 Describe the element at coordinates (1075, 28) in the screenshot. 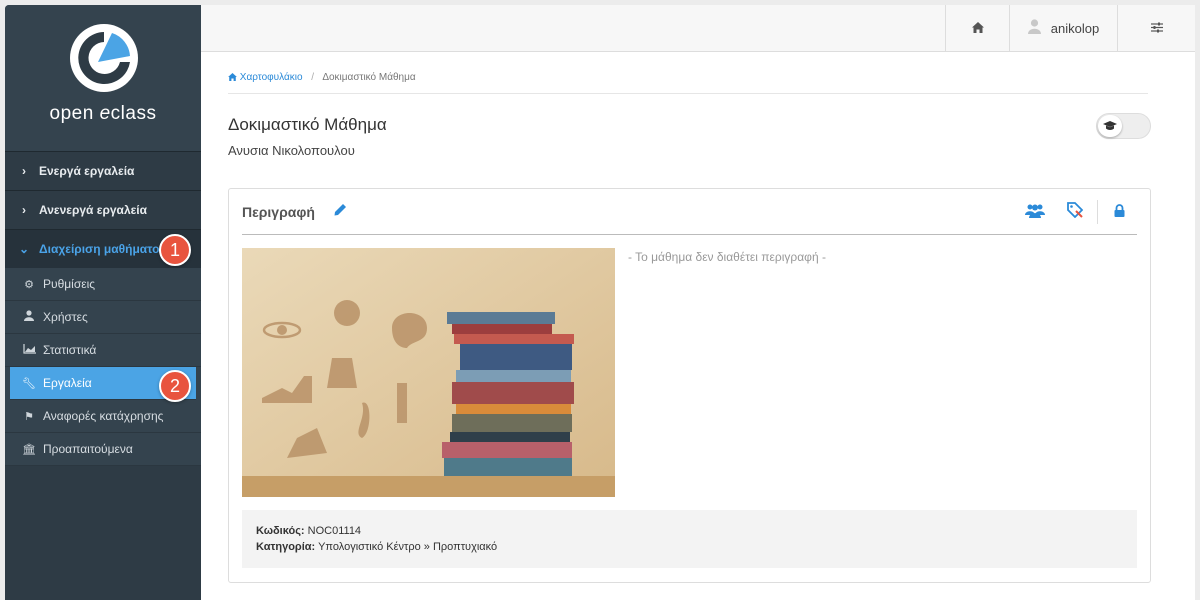

I see `username: anikolop` at that location.